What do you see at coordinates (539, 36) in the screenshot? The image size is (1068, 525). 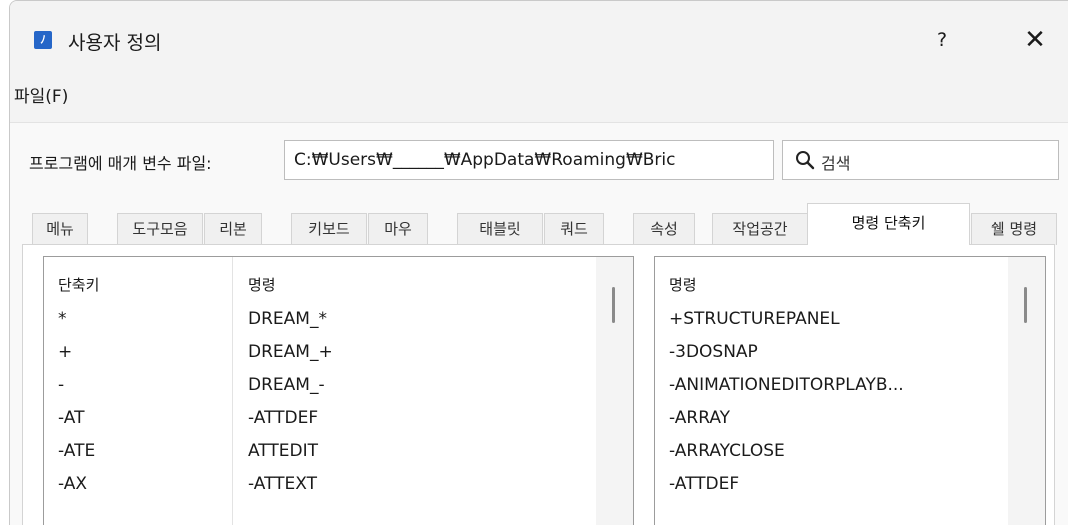 I see `title-bar: ﾉ 사용자 정의 ? ✕` at bounding box center [539, 36].